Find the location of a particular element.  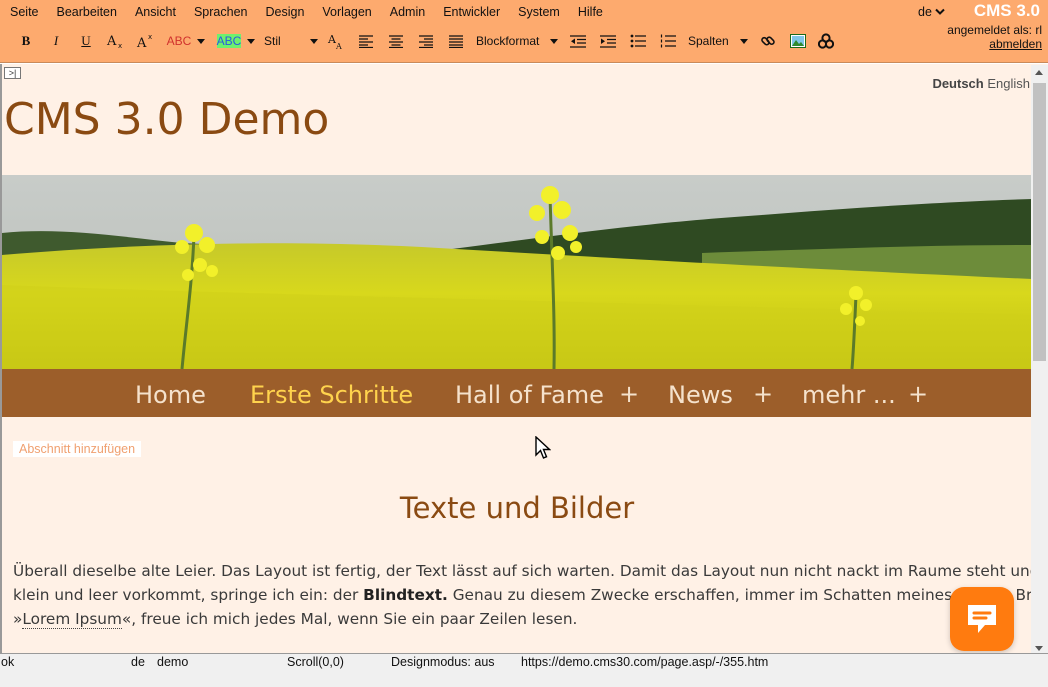

menu-hilfe: Hilfe is located at coordinates (589, 12).